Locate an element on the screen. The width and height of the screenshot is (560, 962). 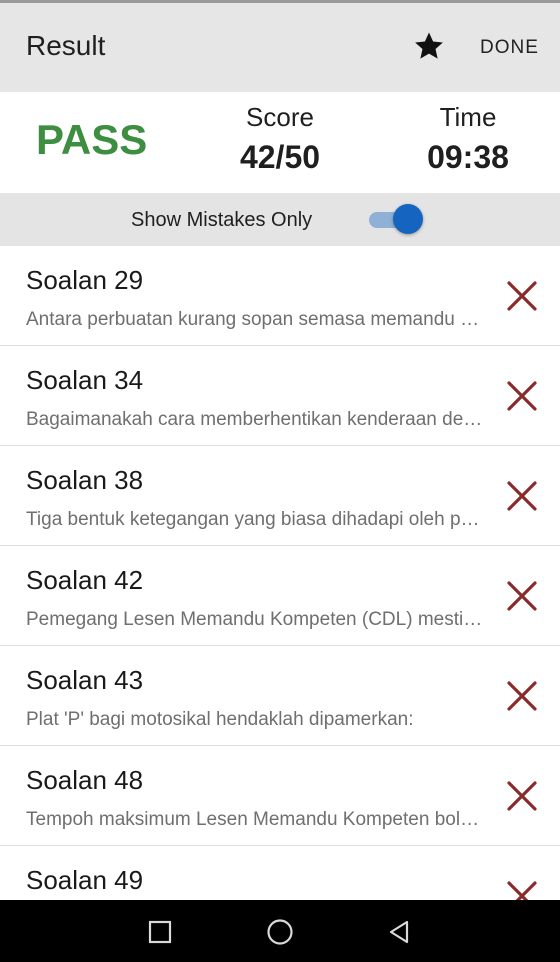
done-button: DONE is located at coordinates (515, 48).